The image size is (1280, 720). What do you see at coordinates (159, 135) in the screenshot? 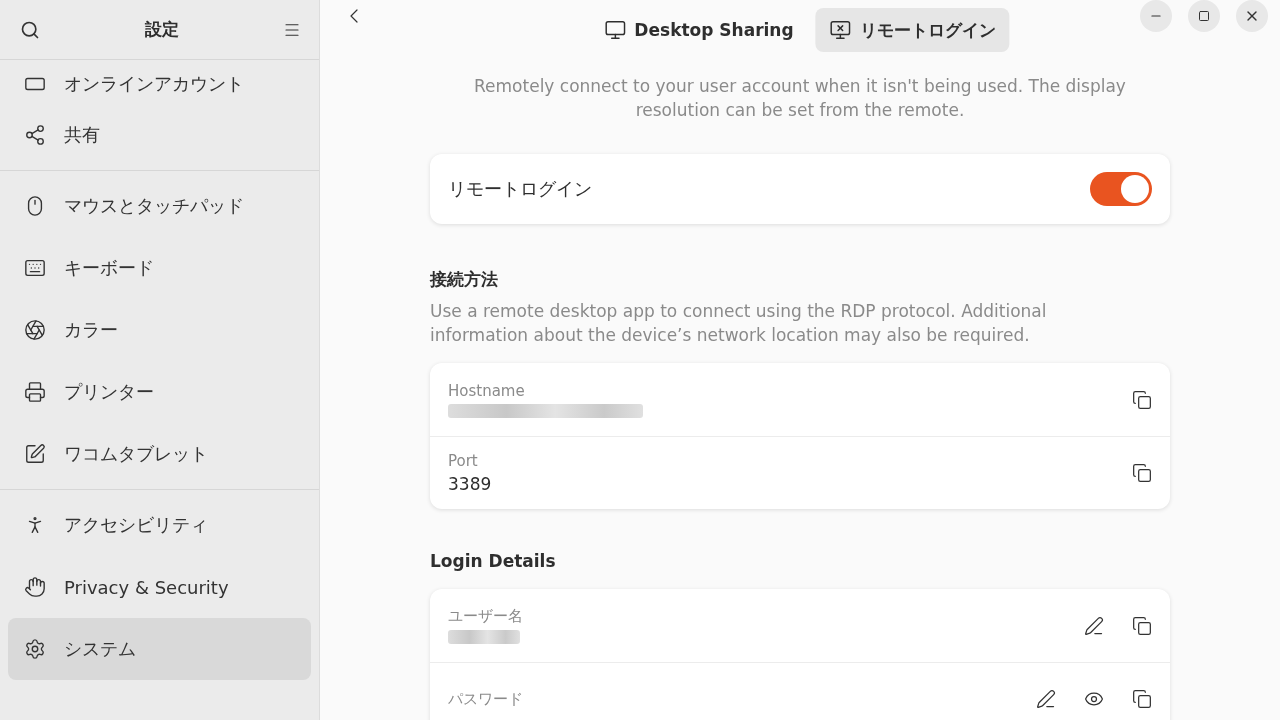
I see `sidebar-item: 共有` at bounding box center [159, 135].